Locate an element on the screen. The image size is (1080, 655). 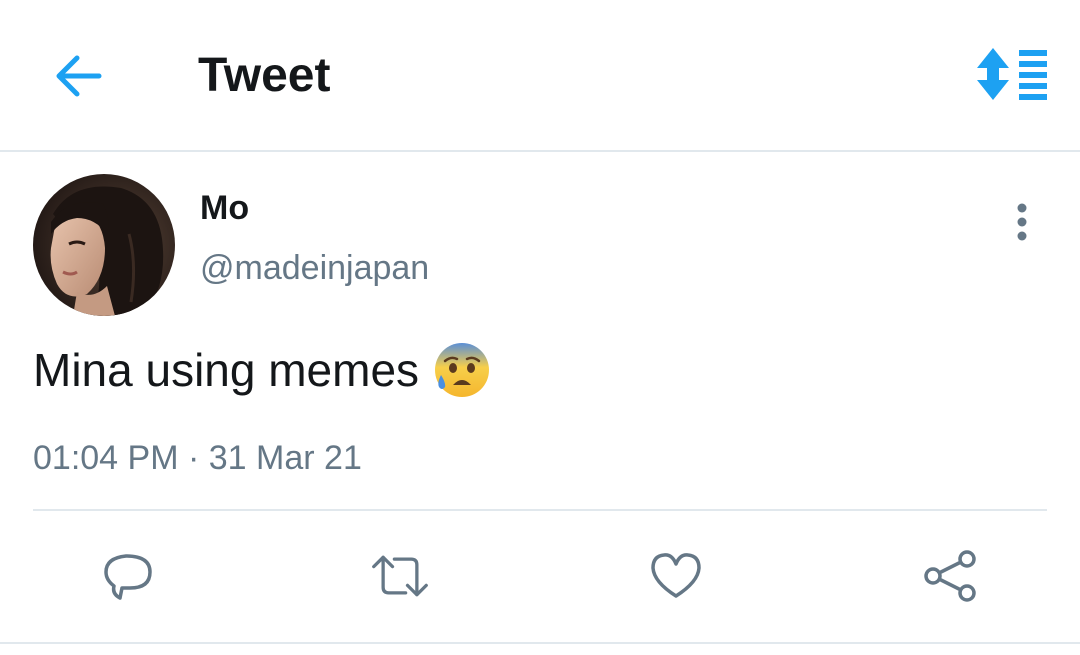
tweet-timestamp: 01:04 PM · 31 Mar 21 is located at coordinates (197, 458).